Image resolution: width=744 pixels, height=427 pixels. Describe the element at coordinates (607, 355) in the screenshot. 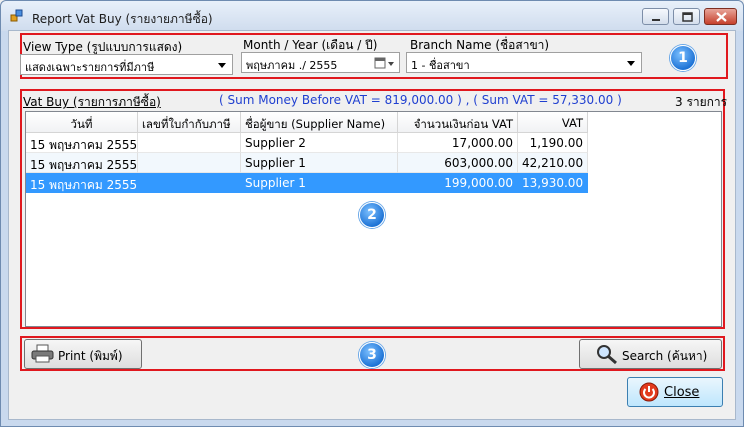

I see `magnifier-icon` at that location.